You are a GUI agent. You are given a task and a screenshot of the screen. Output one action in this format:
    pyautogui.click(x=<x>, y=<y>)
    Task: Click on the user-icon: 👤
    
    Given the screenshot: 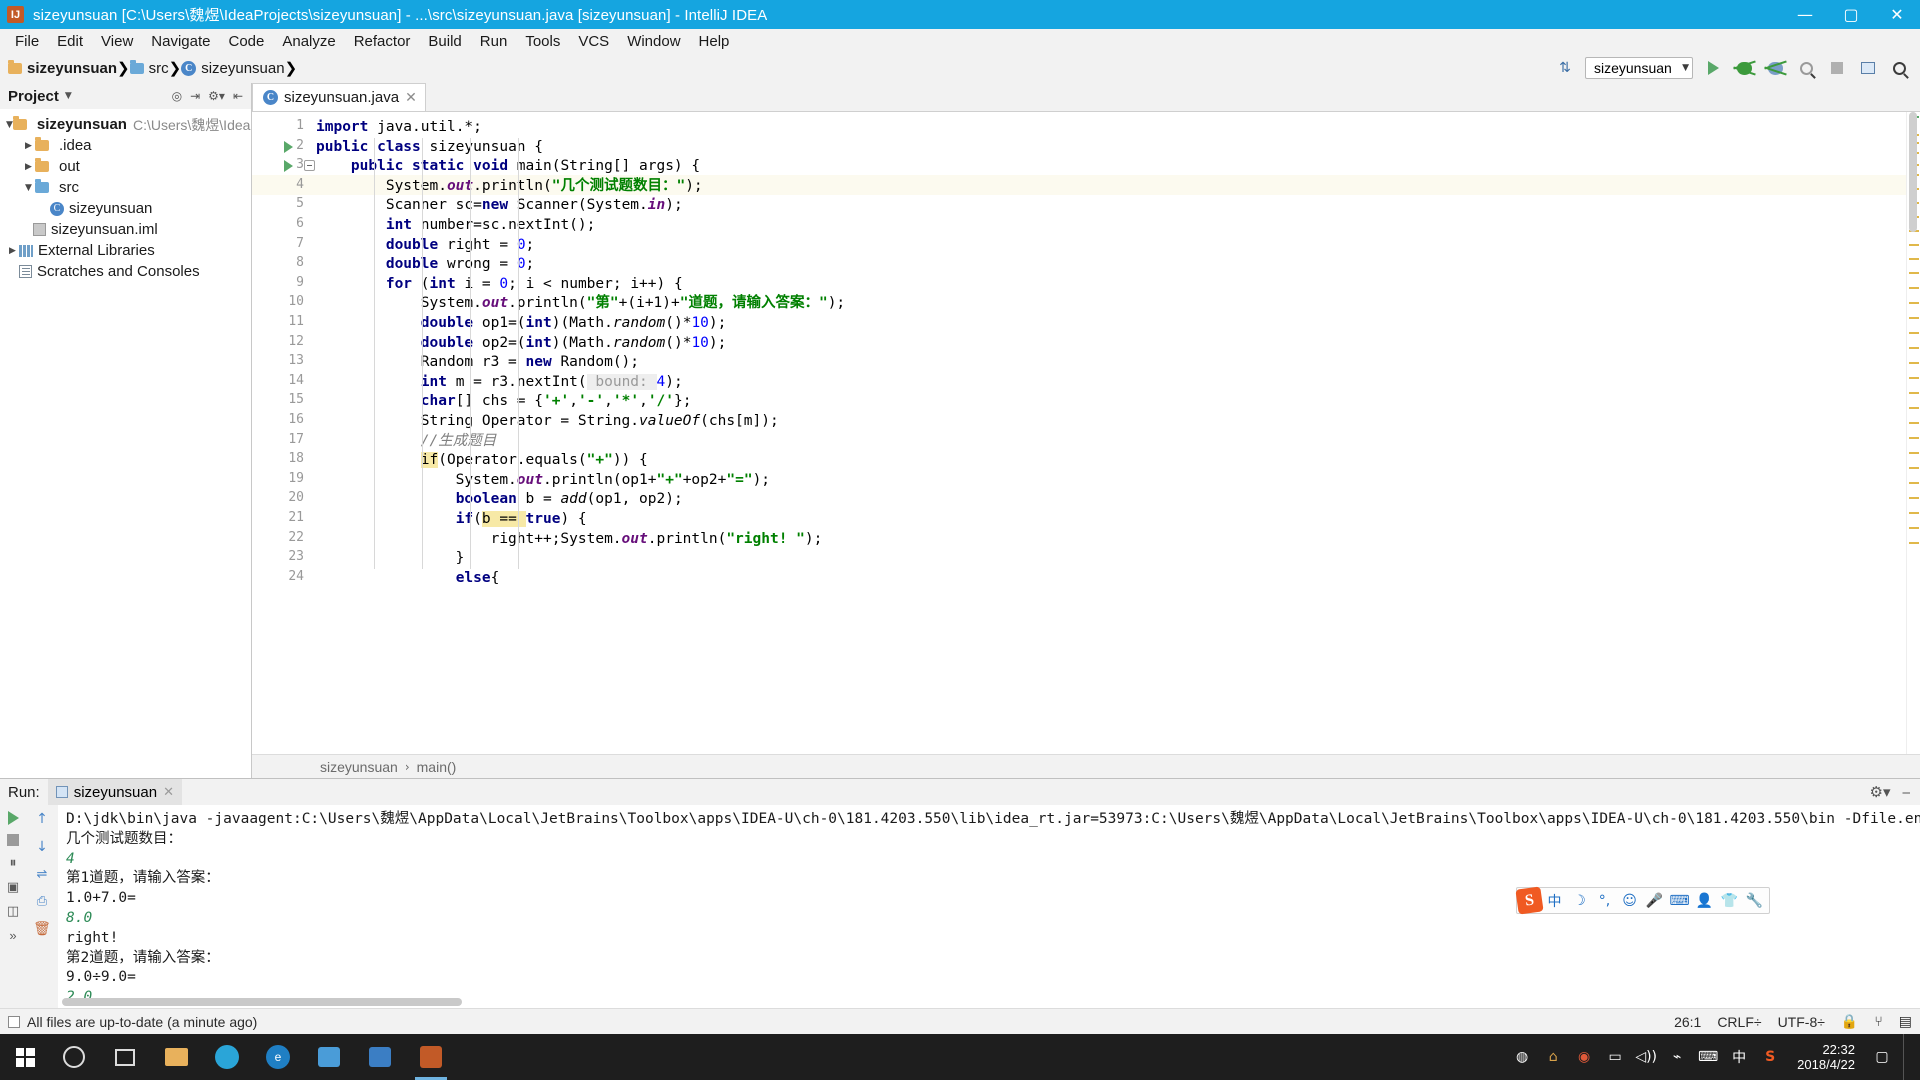 What is the action you would take?
    pyautogui.click(x=1704, y=900)
    